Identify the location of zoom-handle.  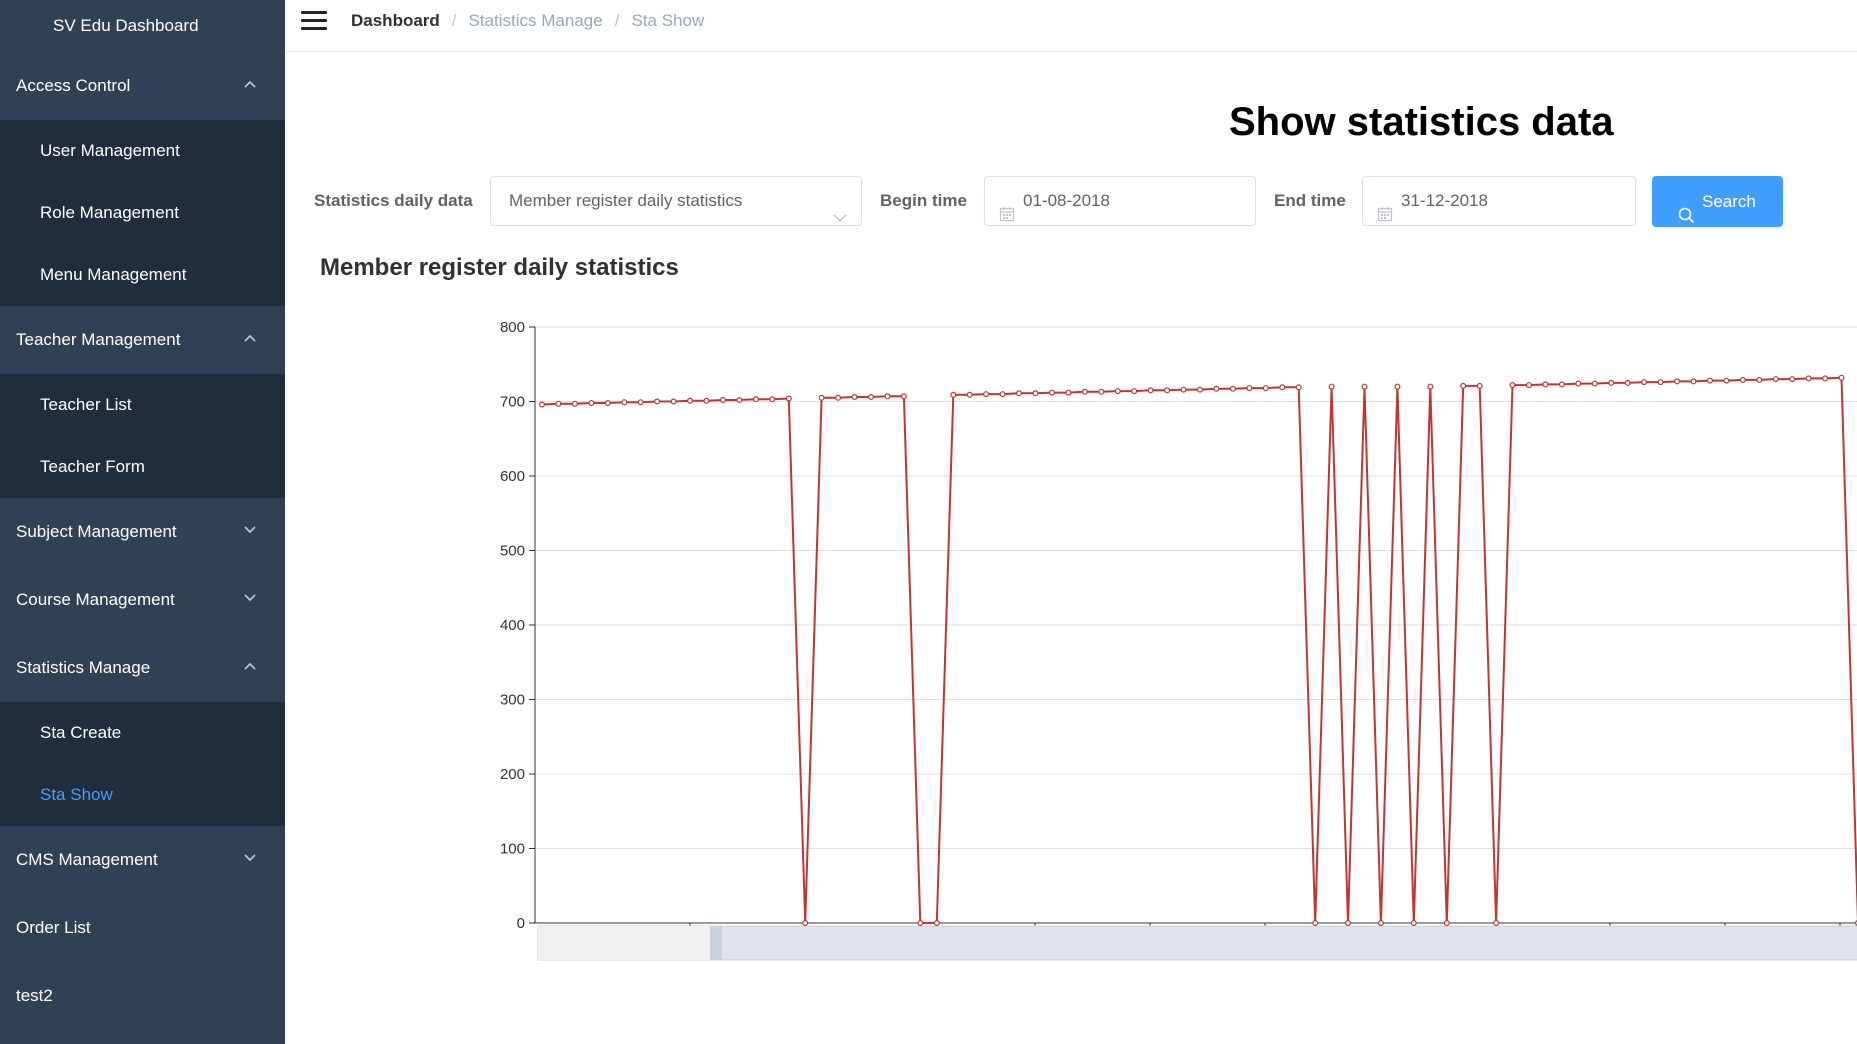
(716, 943).